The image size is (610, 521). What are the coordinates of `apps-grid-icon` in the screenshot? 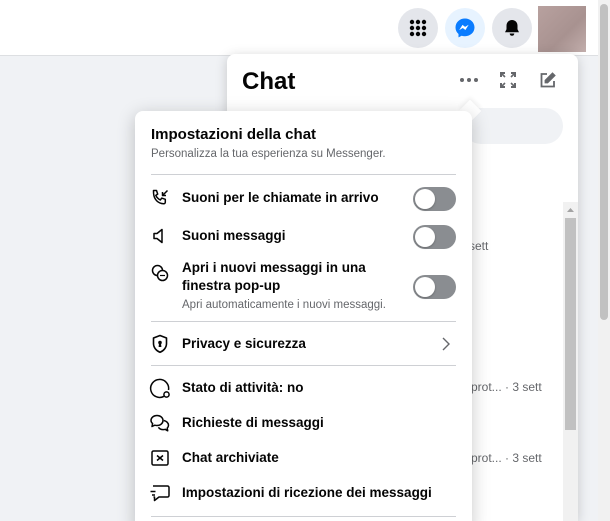 It's located at (418, 28).